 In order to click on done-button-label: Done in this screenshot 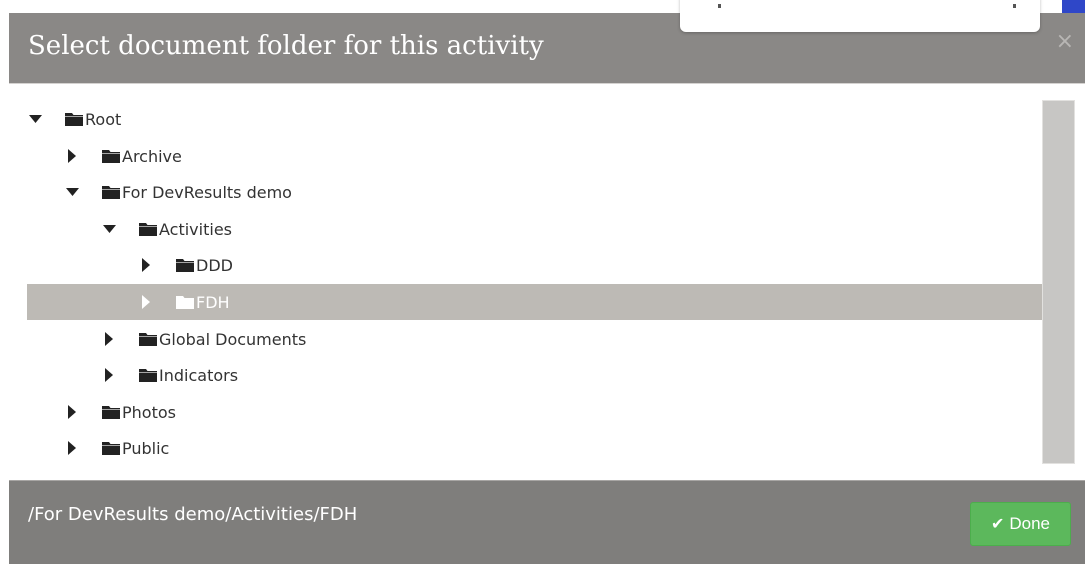, I will do `click(1030, 523)`.